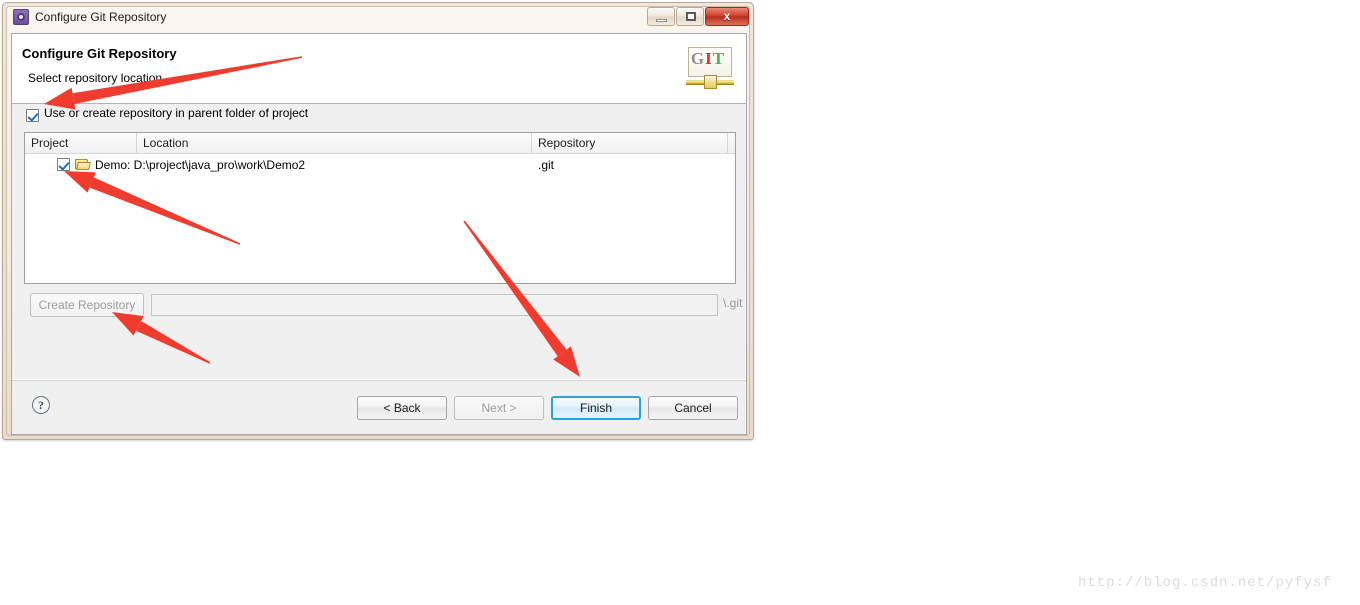 The image size is (1360, 605). Describe the element at coordinates (547, 408) in the screenshot. I see `footer-button-bar: < Back Next > Finish Cancel` at that location.